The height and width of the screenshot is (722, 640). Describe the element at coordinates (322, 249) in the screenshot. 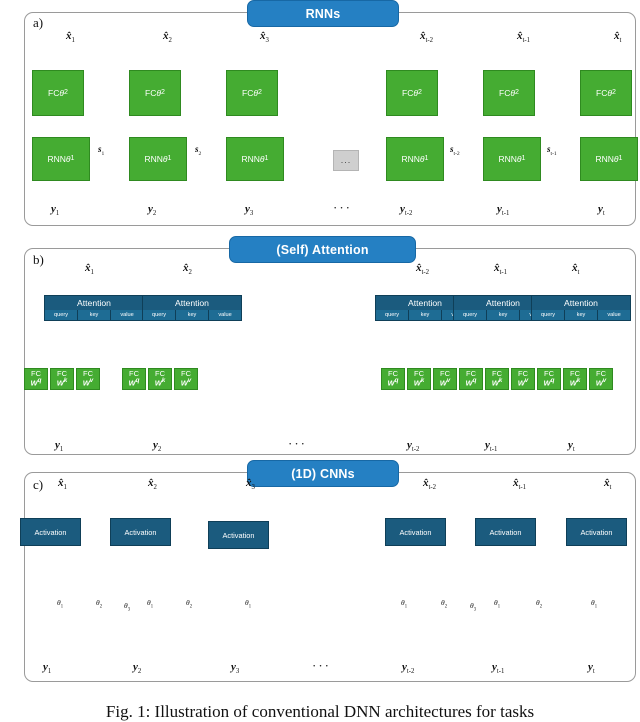

I see `panel-b-banner: (Self) Attention` at that location.